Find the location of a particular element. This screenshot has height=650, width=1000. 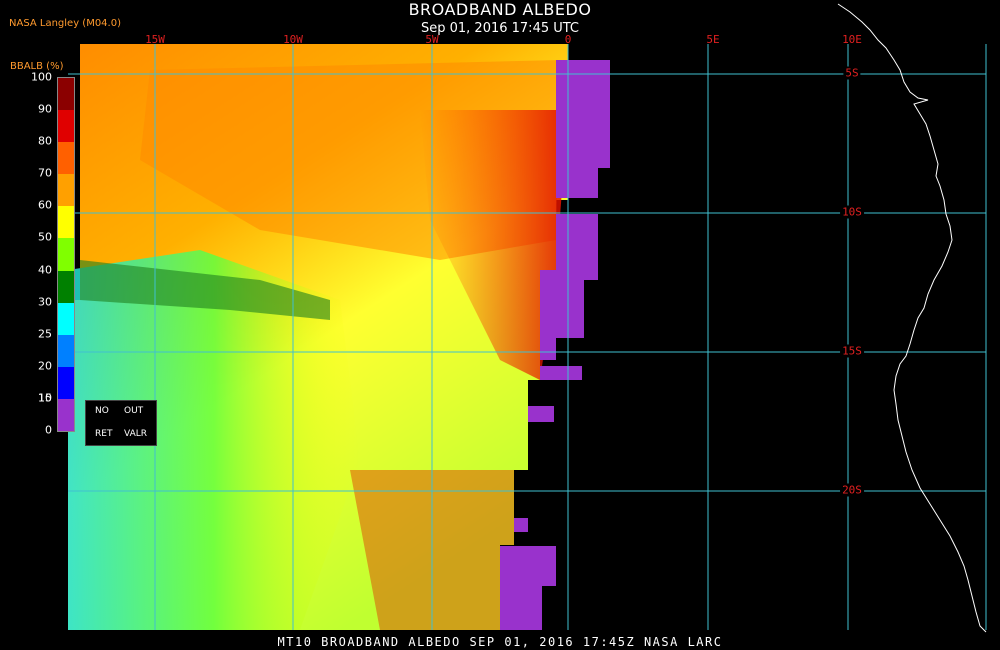

legend-no-label: NO is located at coordinates (102, 411).